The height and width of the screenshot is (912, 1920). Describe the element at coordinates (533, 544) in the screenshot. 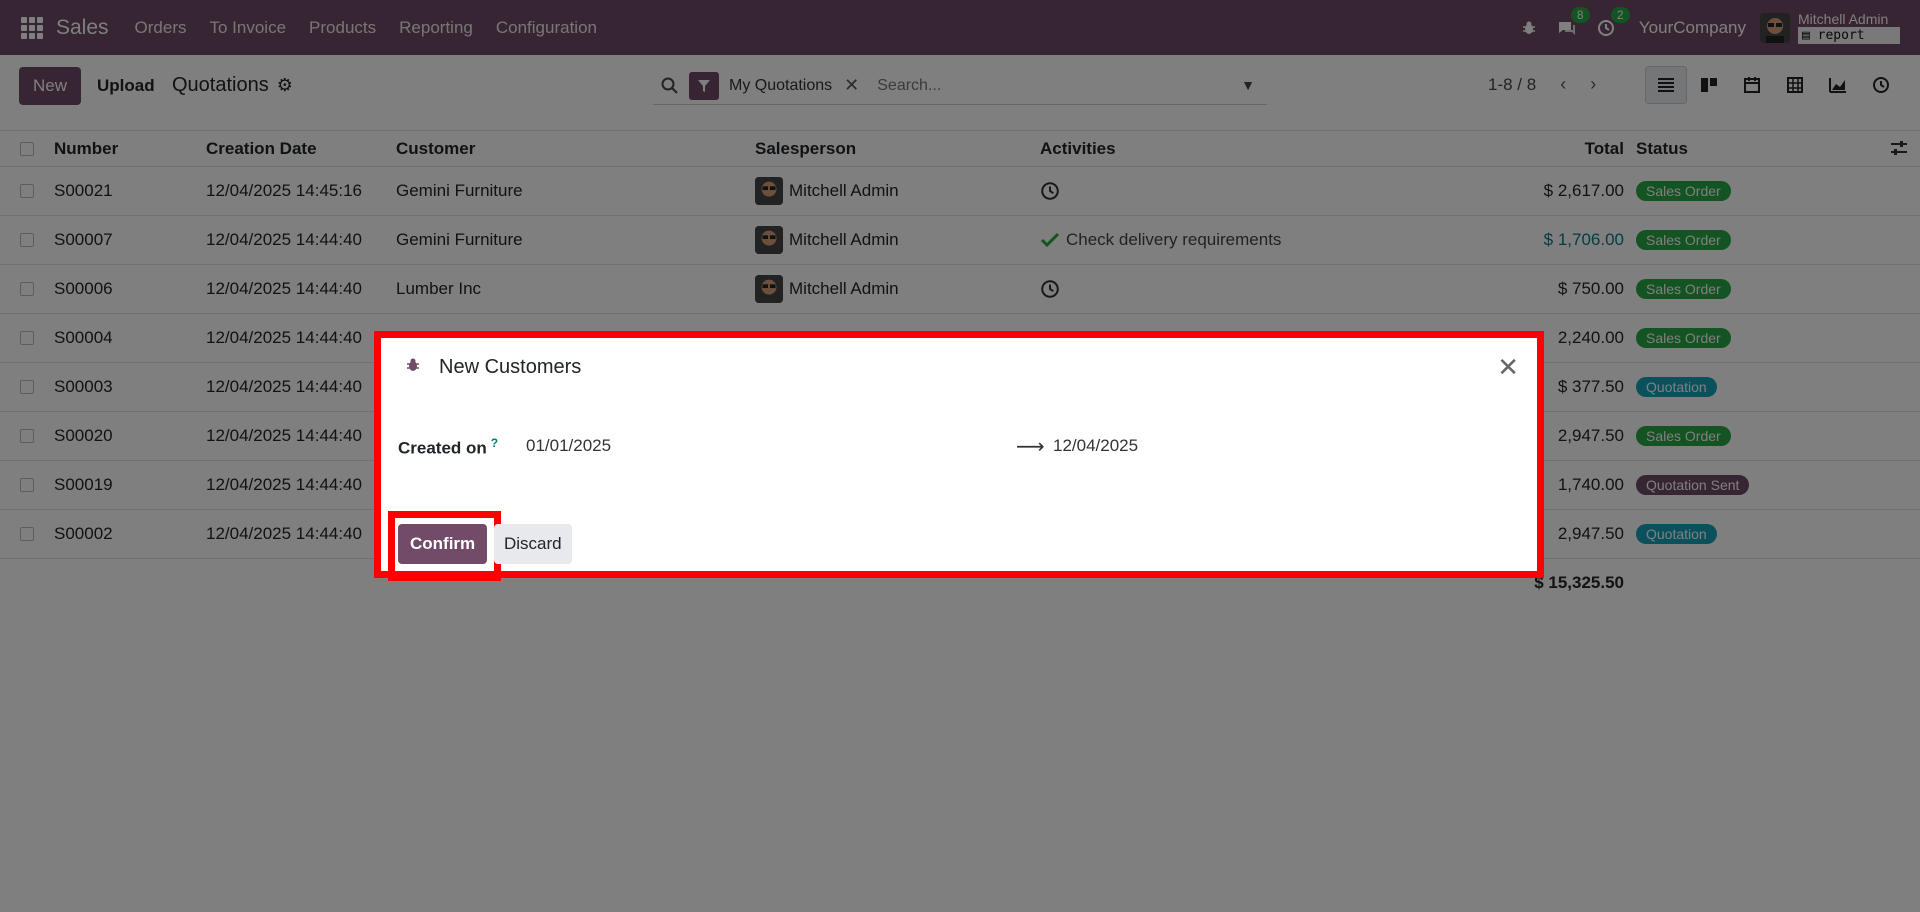

I see `discard-button: Discard` at that location.